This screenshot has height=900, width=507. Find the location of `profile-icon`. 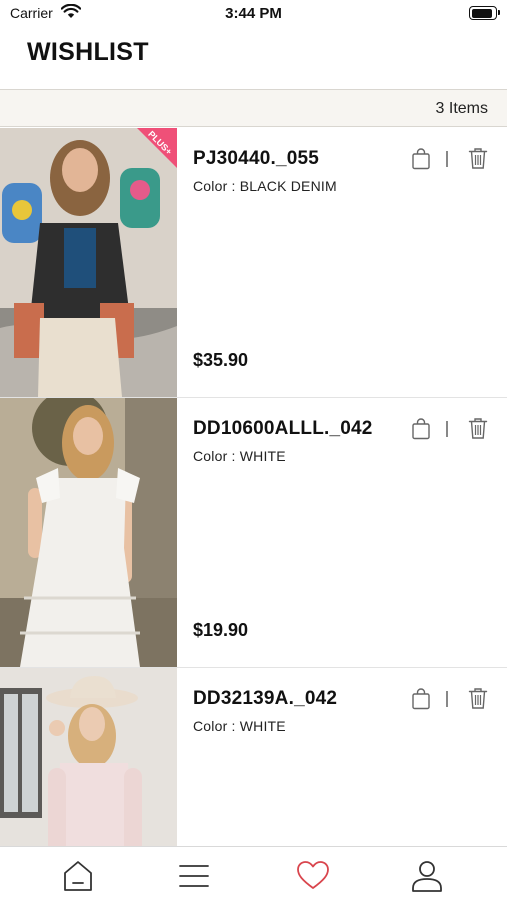

profile-icon is located at coordinates (427, 876).